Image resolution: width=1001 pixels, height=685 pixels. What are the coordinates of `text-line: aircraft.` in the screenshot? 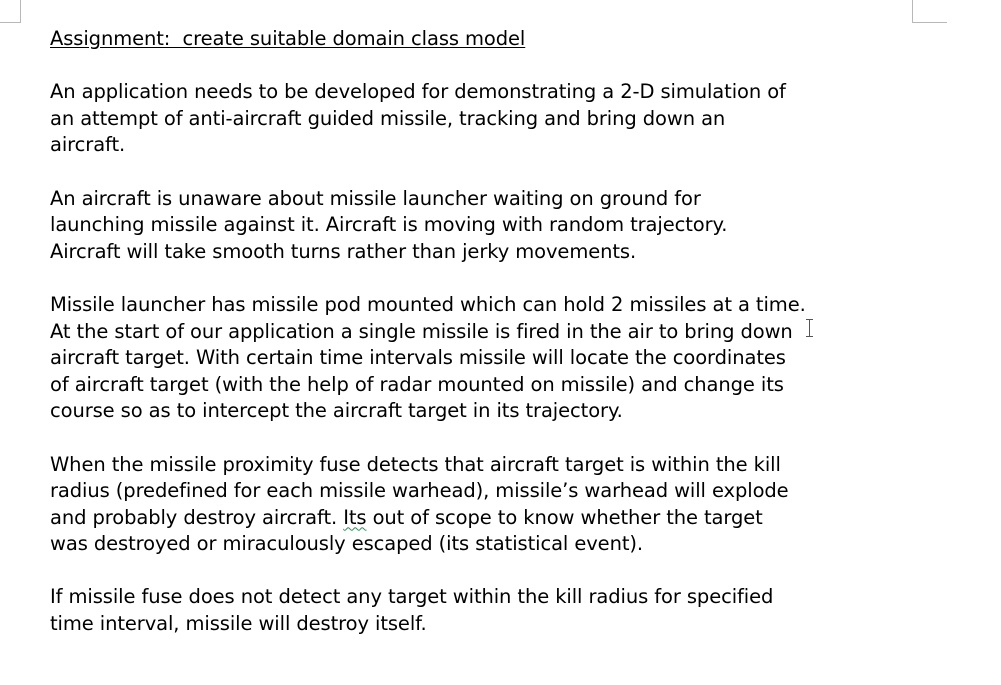 It's located at (88, 145).